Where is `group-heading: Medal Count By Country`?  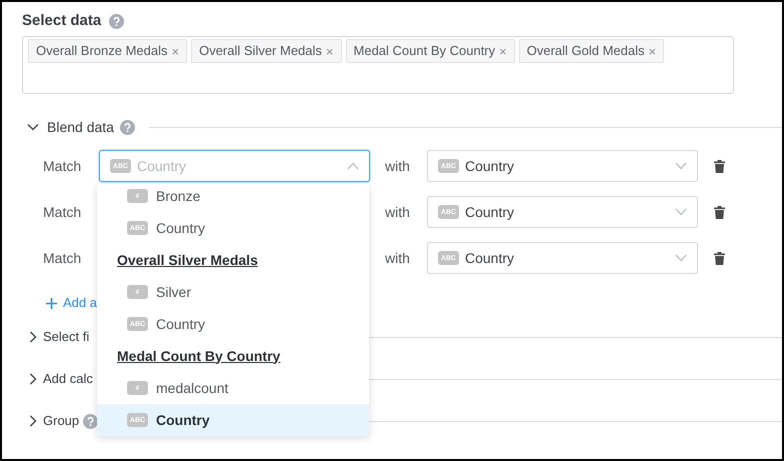 group-heading: Medal Count By Country is located at coordinates (198, 356).